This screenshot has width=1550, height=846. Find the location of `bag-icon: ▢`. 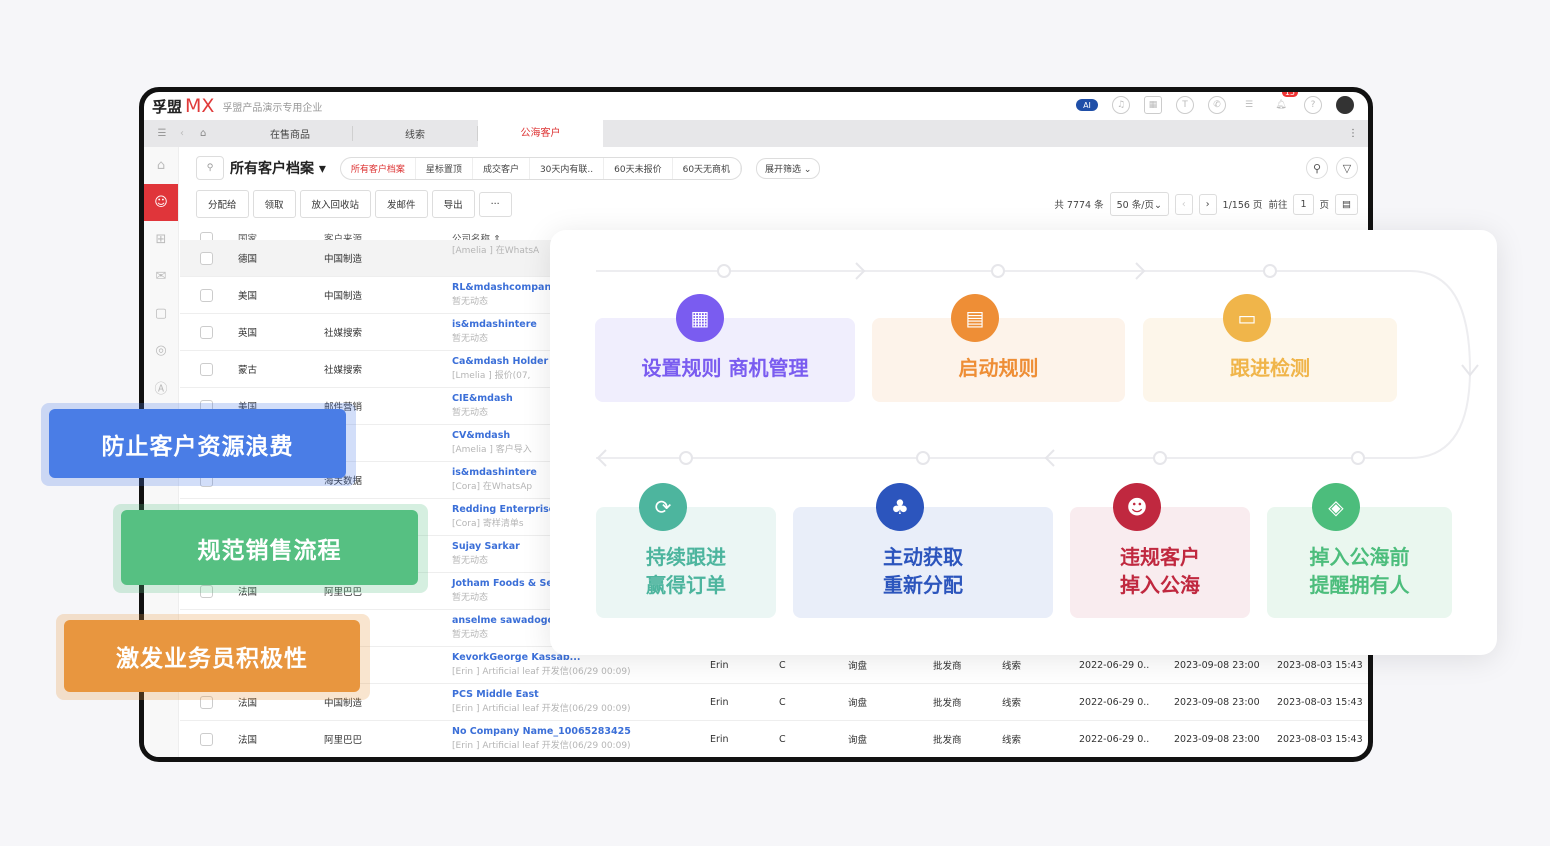

bag-icon: ▢ is located at coordinates (161, 313).